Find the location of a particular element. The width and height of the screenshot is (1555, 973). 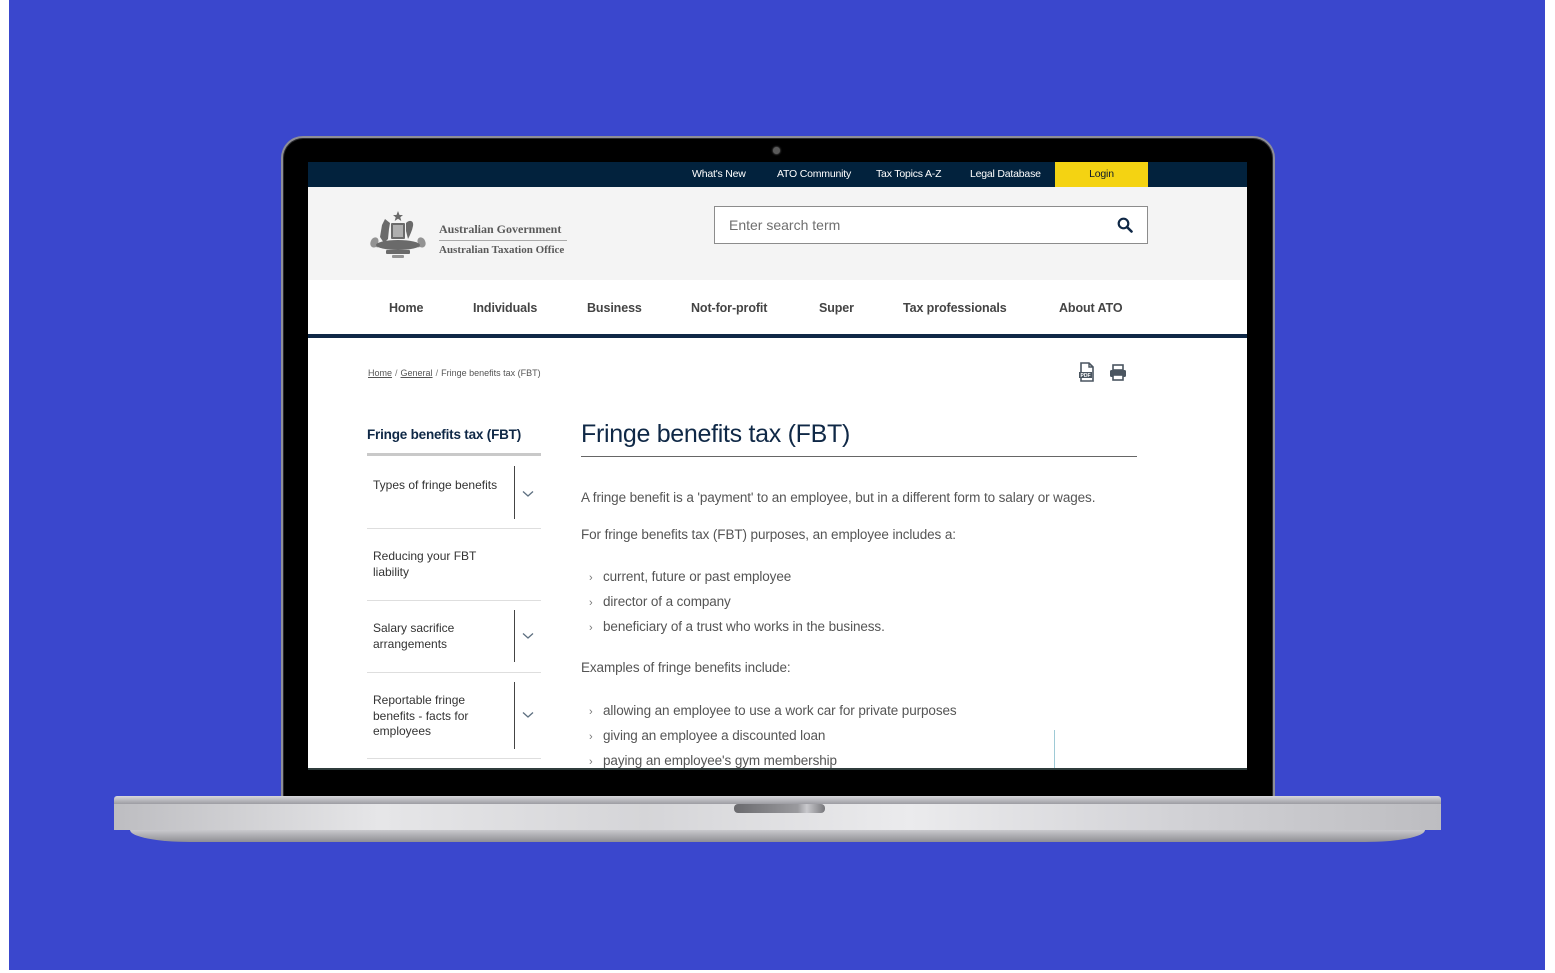

breadcrumb-general: General is located at coordinates (417, 373).